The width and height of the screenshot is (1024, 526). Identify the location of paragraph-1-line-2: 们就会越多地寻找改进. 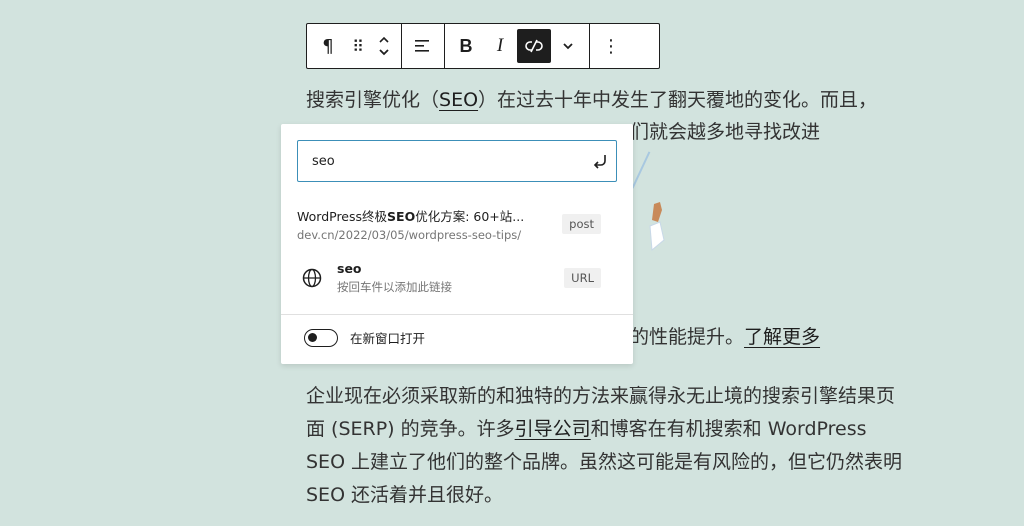
(725, 132).